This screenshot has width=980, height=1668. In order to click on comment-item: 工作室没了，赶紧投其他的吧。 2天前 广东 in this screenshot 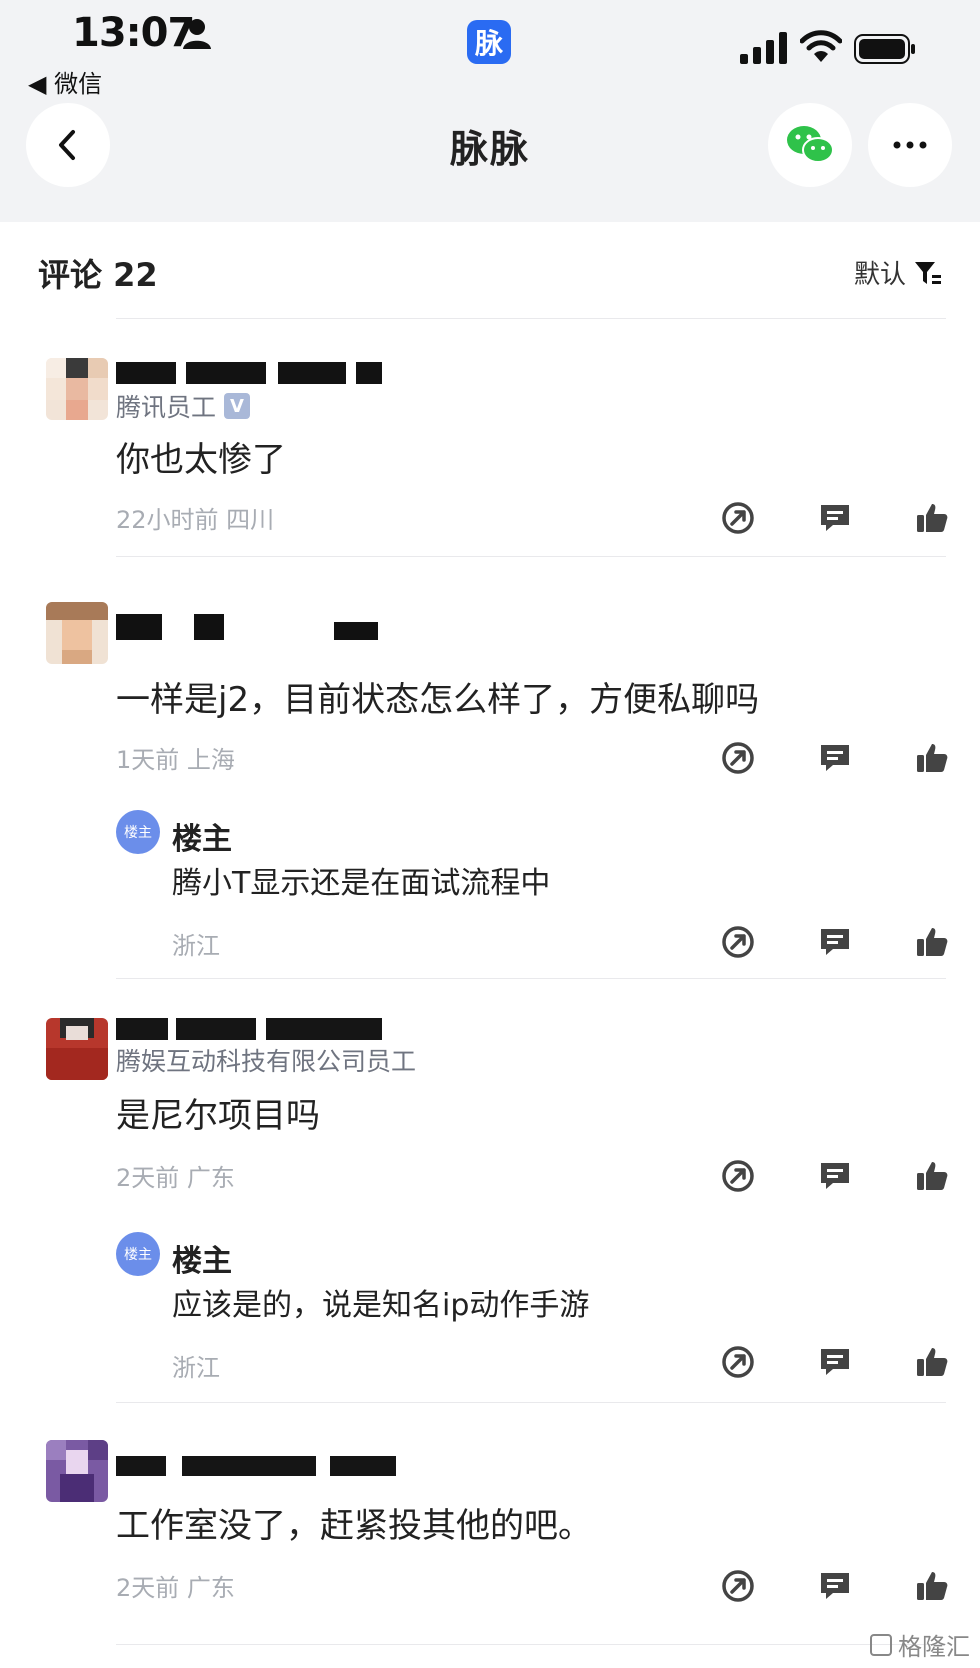, I will do `click(490, 1536)`.